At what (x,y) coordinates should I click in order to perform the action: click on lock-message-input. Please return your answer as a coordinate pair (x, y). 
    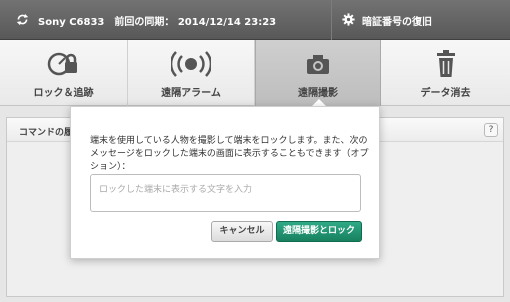
    Looking at the image, I should click on (225, 193).